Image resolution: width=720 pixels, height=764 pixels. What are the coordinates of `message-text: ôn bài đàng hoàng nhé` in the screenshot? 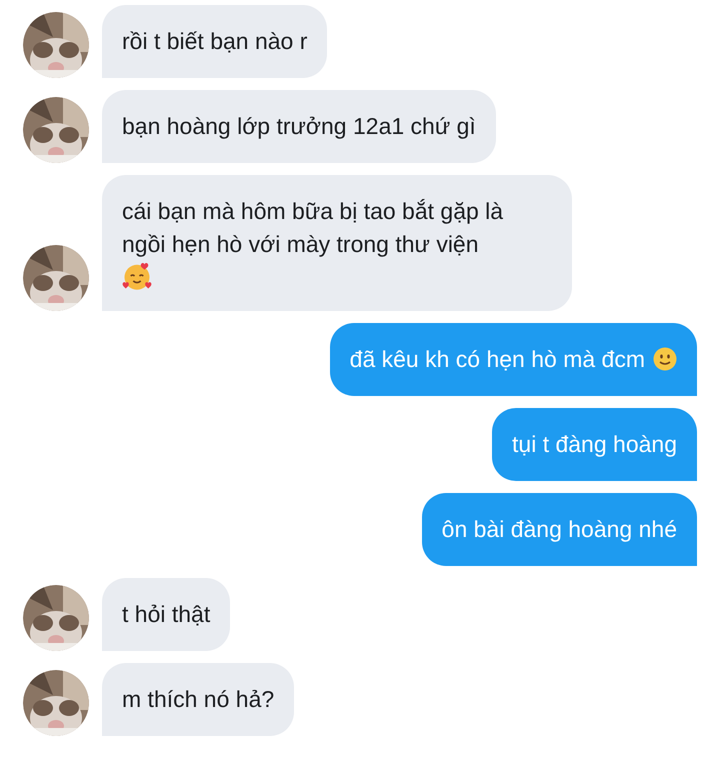 It's located at (559, 529).